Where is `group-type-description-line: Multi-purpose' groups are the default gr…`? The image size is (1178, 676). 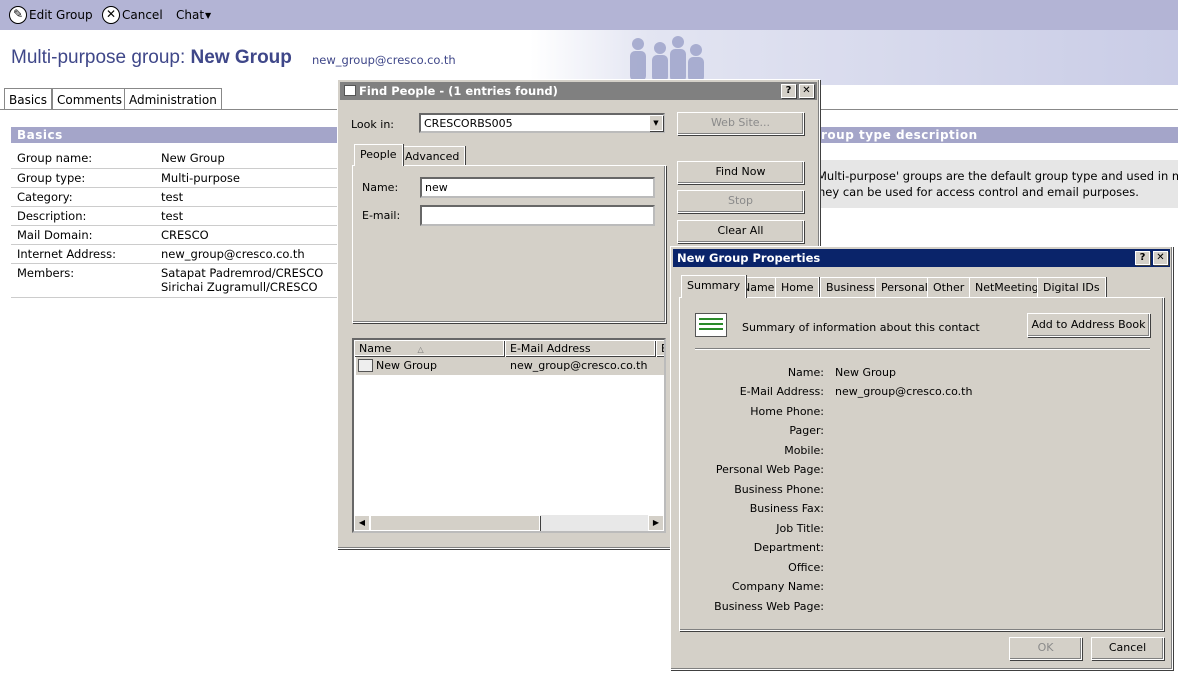 group-type-description-line: Multi-purpose' groups are the default gr… is located at coordinates (997, 176).